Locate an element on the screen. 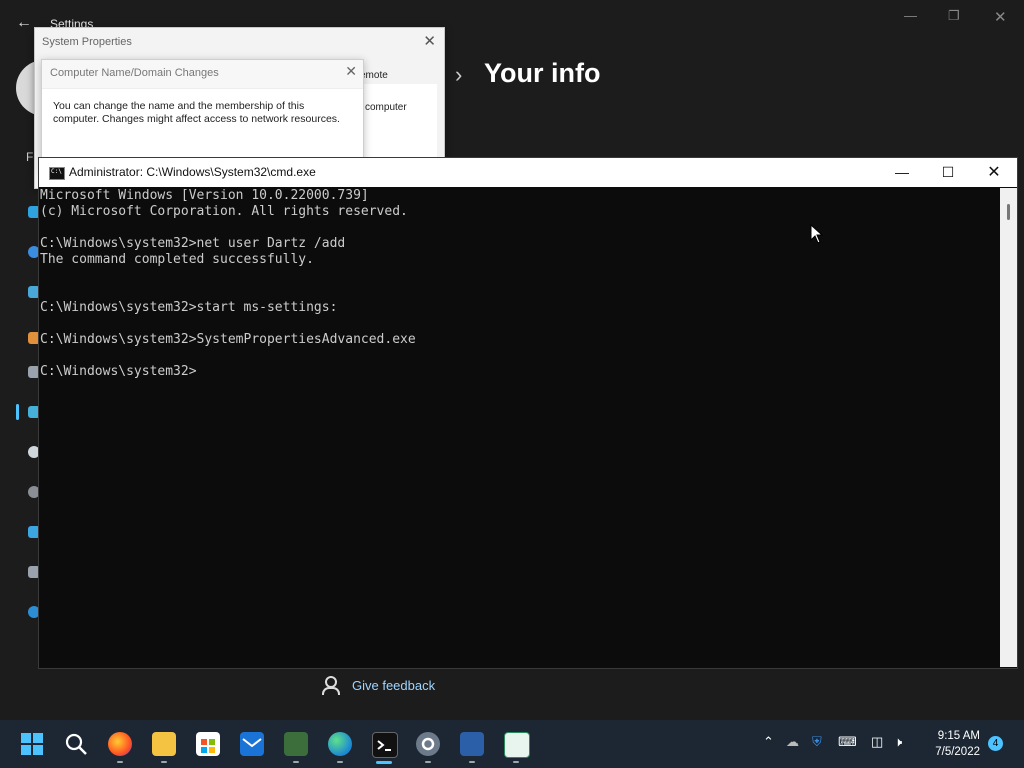 The width and height of the screenshot is (1024, 768). system-clock: 9:15 AM 7/5/2022 is located at coordinates (949, 744).